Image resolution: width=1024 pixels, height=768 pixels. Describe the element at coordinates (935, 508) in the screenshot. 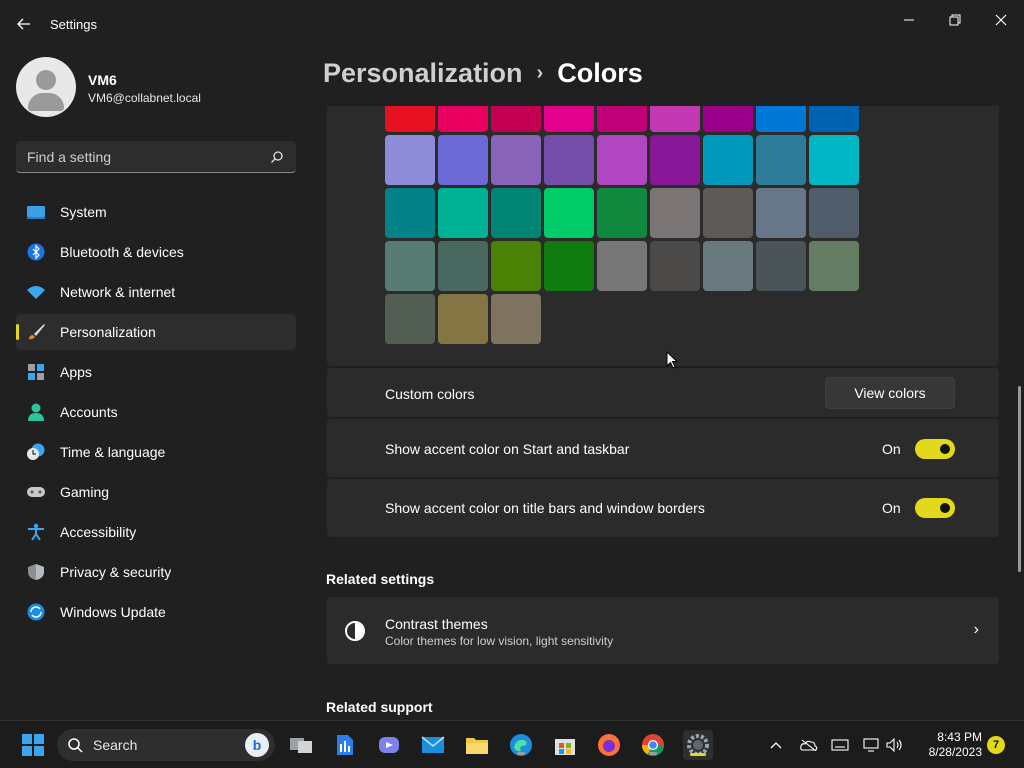

I see `accent-title-bars-toggle` at that location.